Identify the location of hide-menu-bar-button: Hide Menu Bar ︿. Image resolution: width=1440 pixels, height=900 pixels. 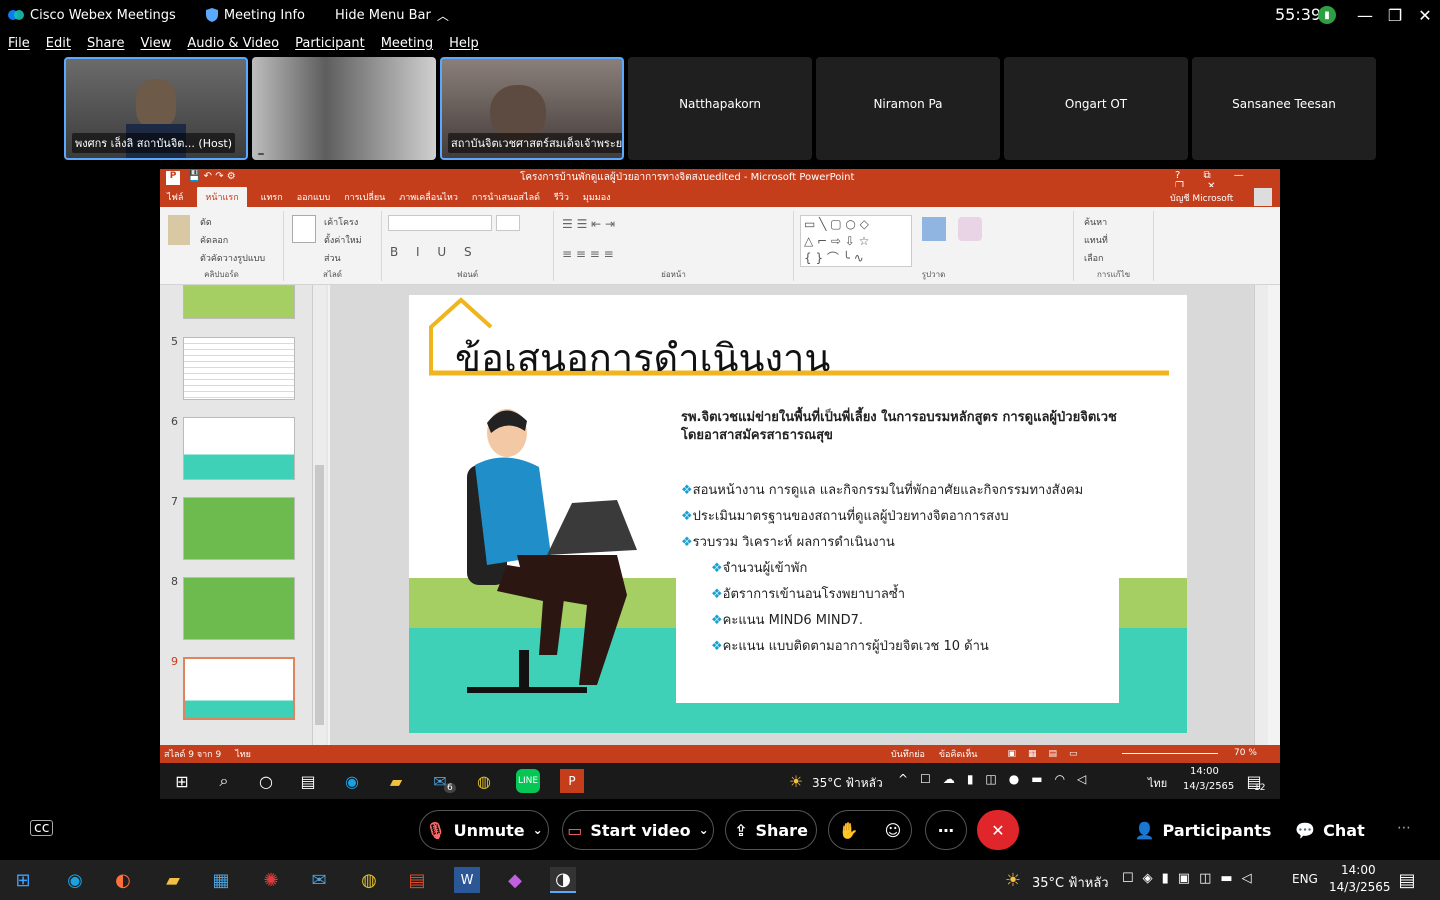
(392, 15).